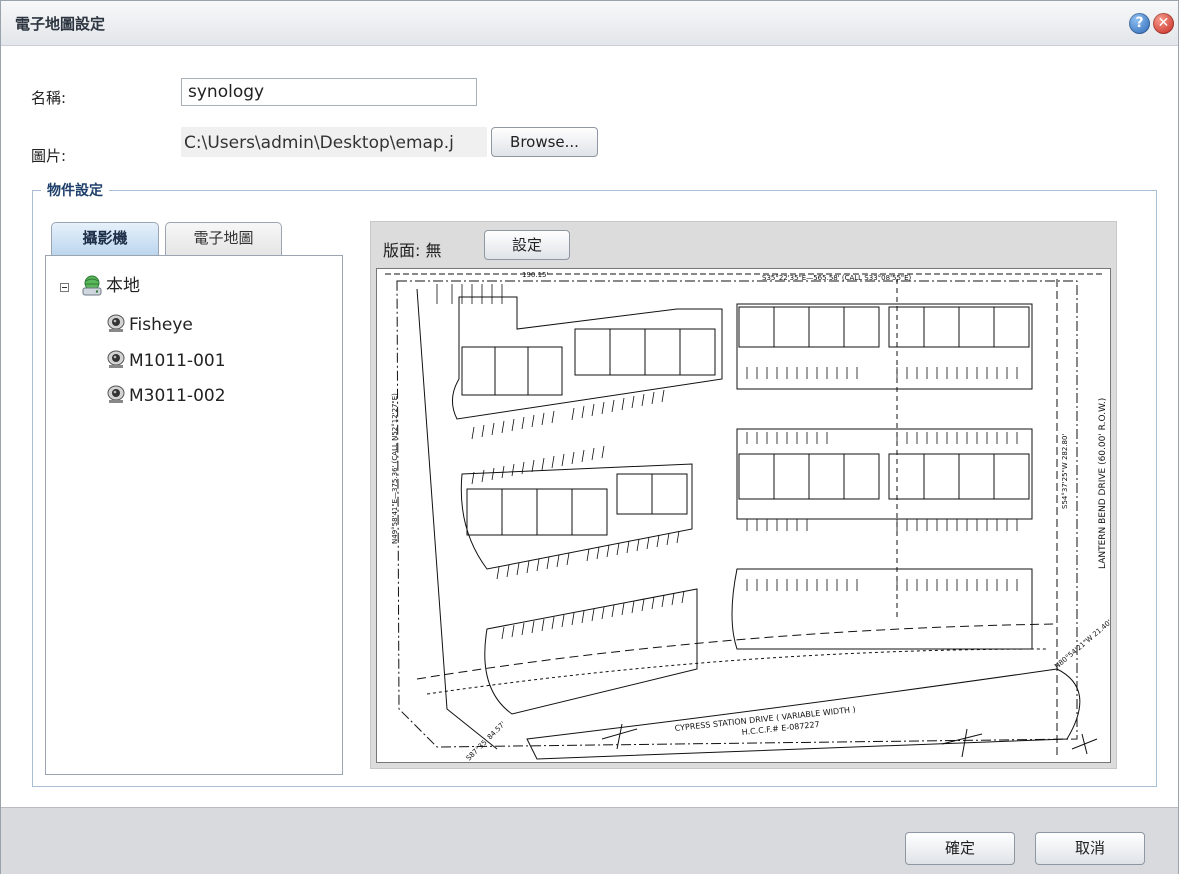  Describe the element at coordinates (1139, 23) in the screenshot. I see `help-icon: ?` at that location.